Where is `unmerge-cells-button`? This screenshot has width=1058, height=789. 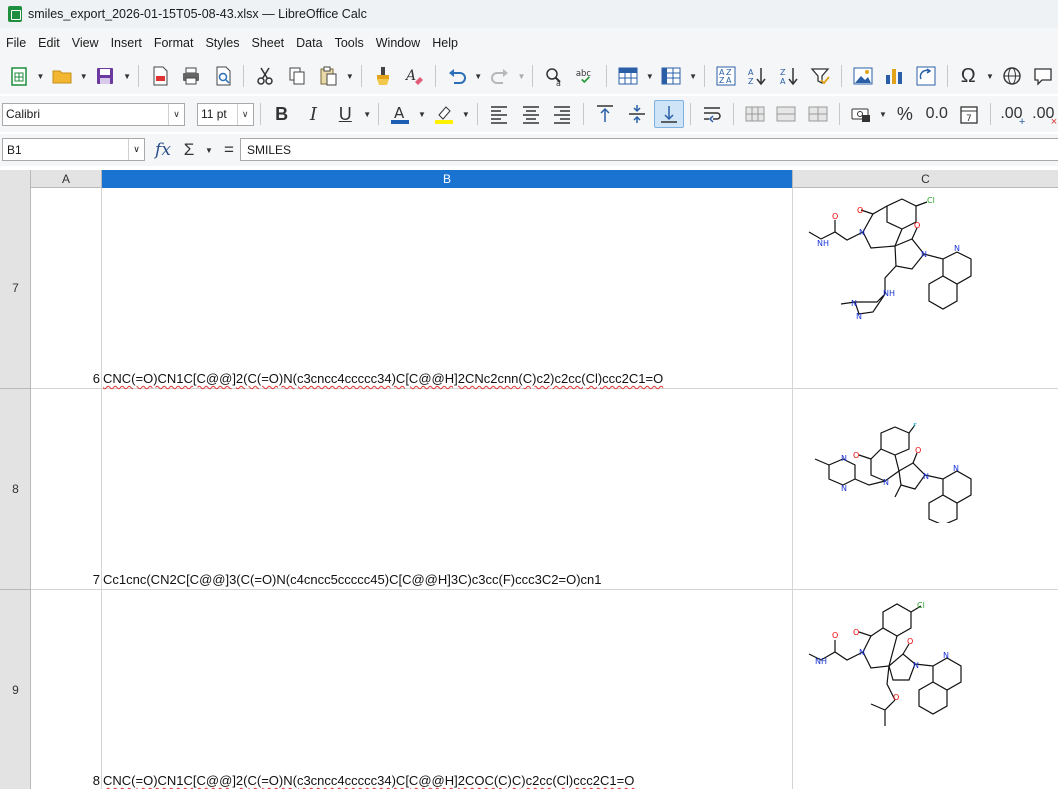 unmerge-cells-button is located at coordinates (818, 114).